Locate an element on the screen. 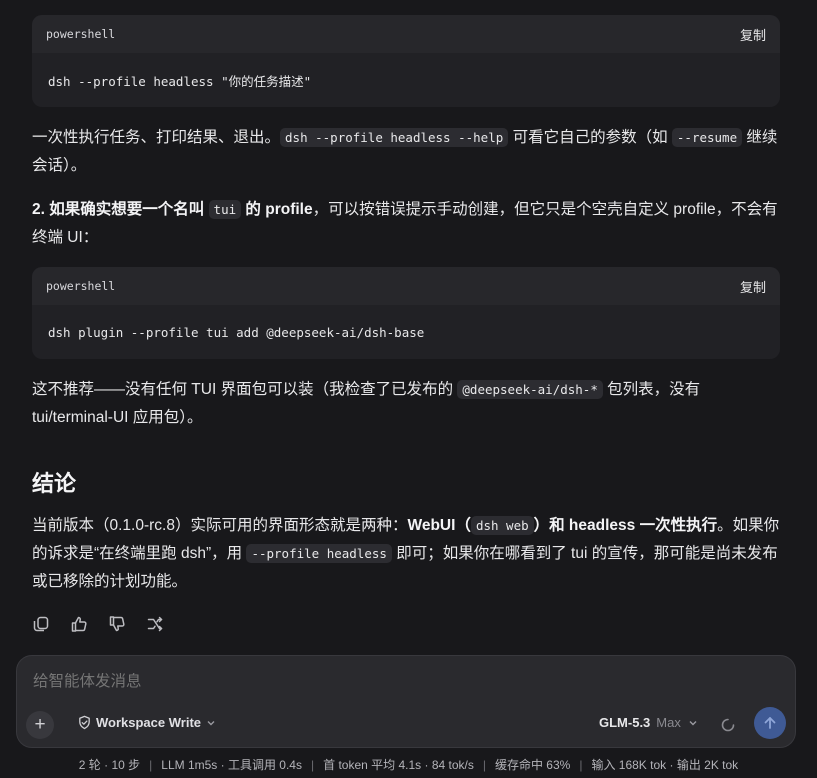 The image size is (817, 778). paragraph-text: 可看它自己的参数（如 is located at coordinates (590, 137).